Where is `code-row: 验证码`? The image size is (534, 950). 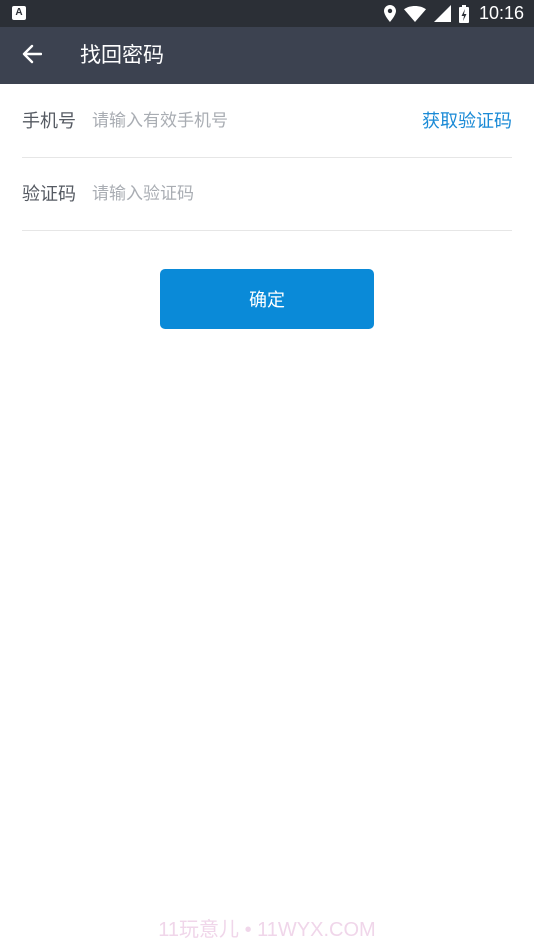 code-row: 验证码 is located at coordinates (267, 194).